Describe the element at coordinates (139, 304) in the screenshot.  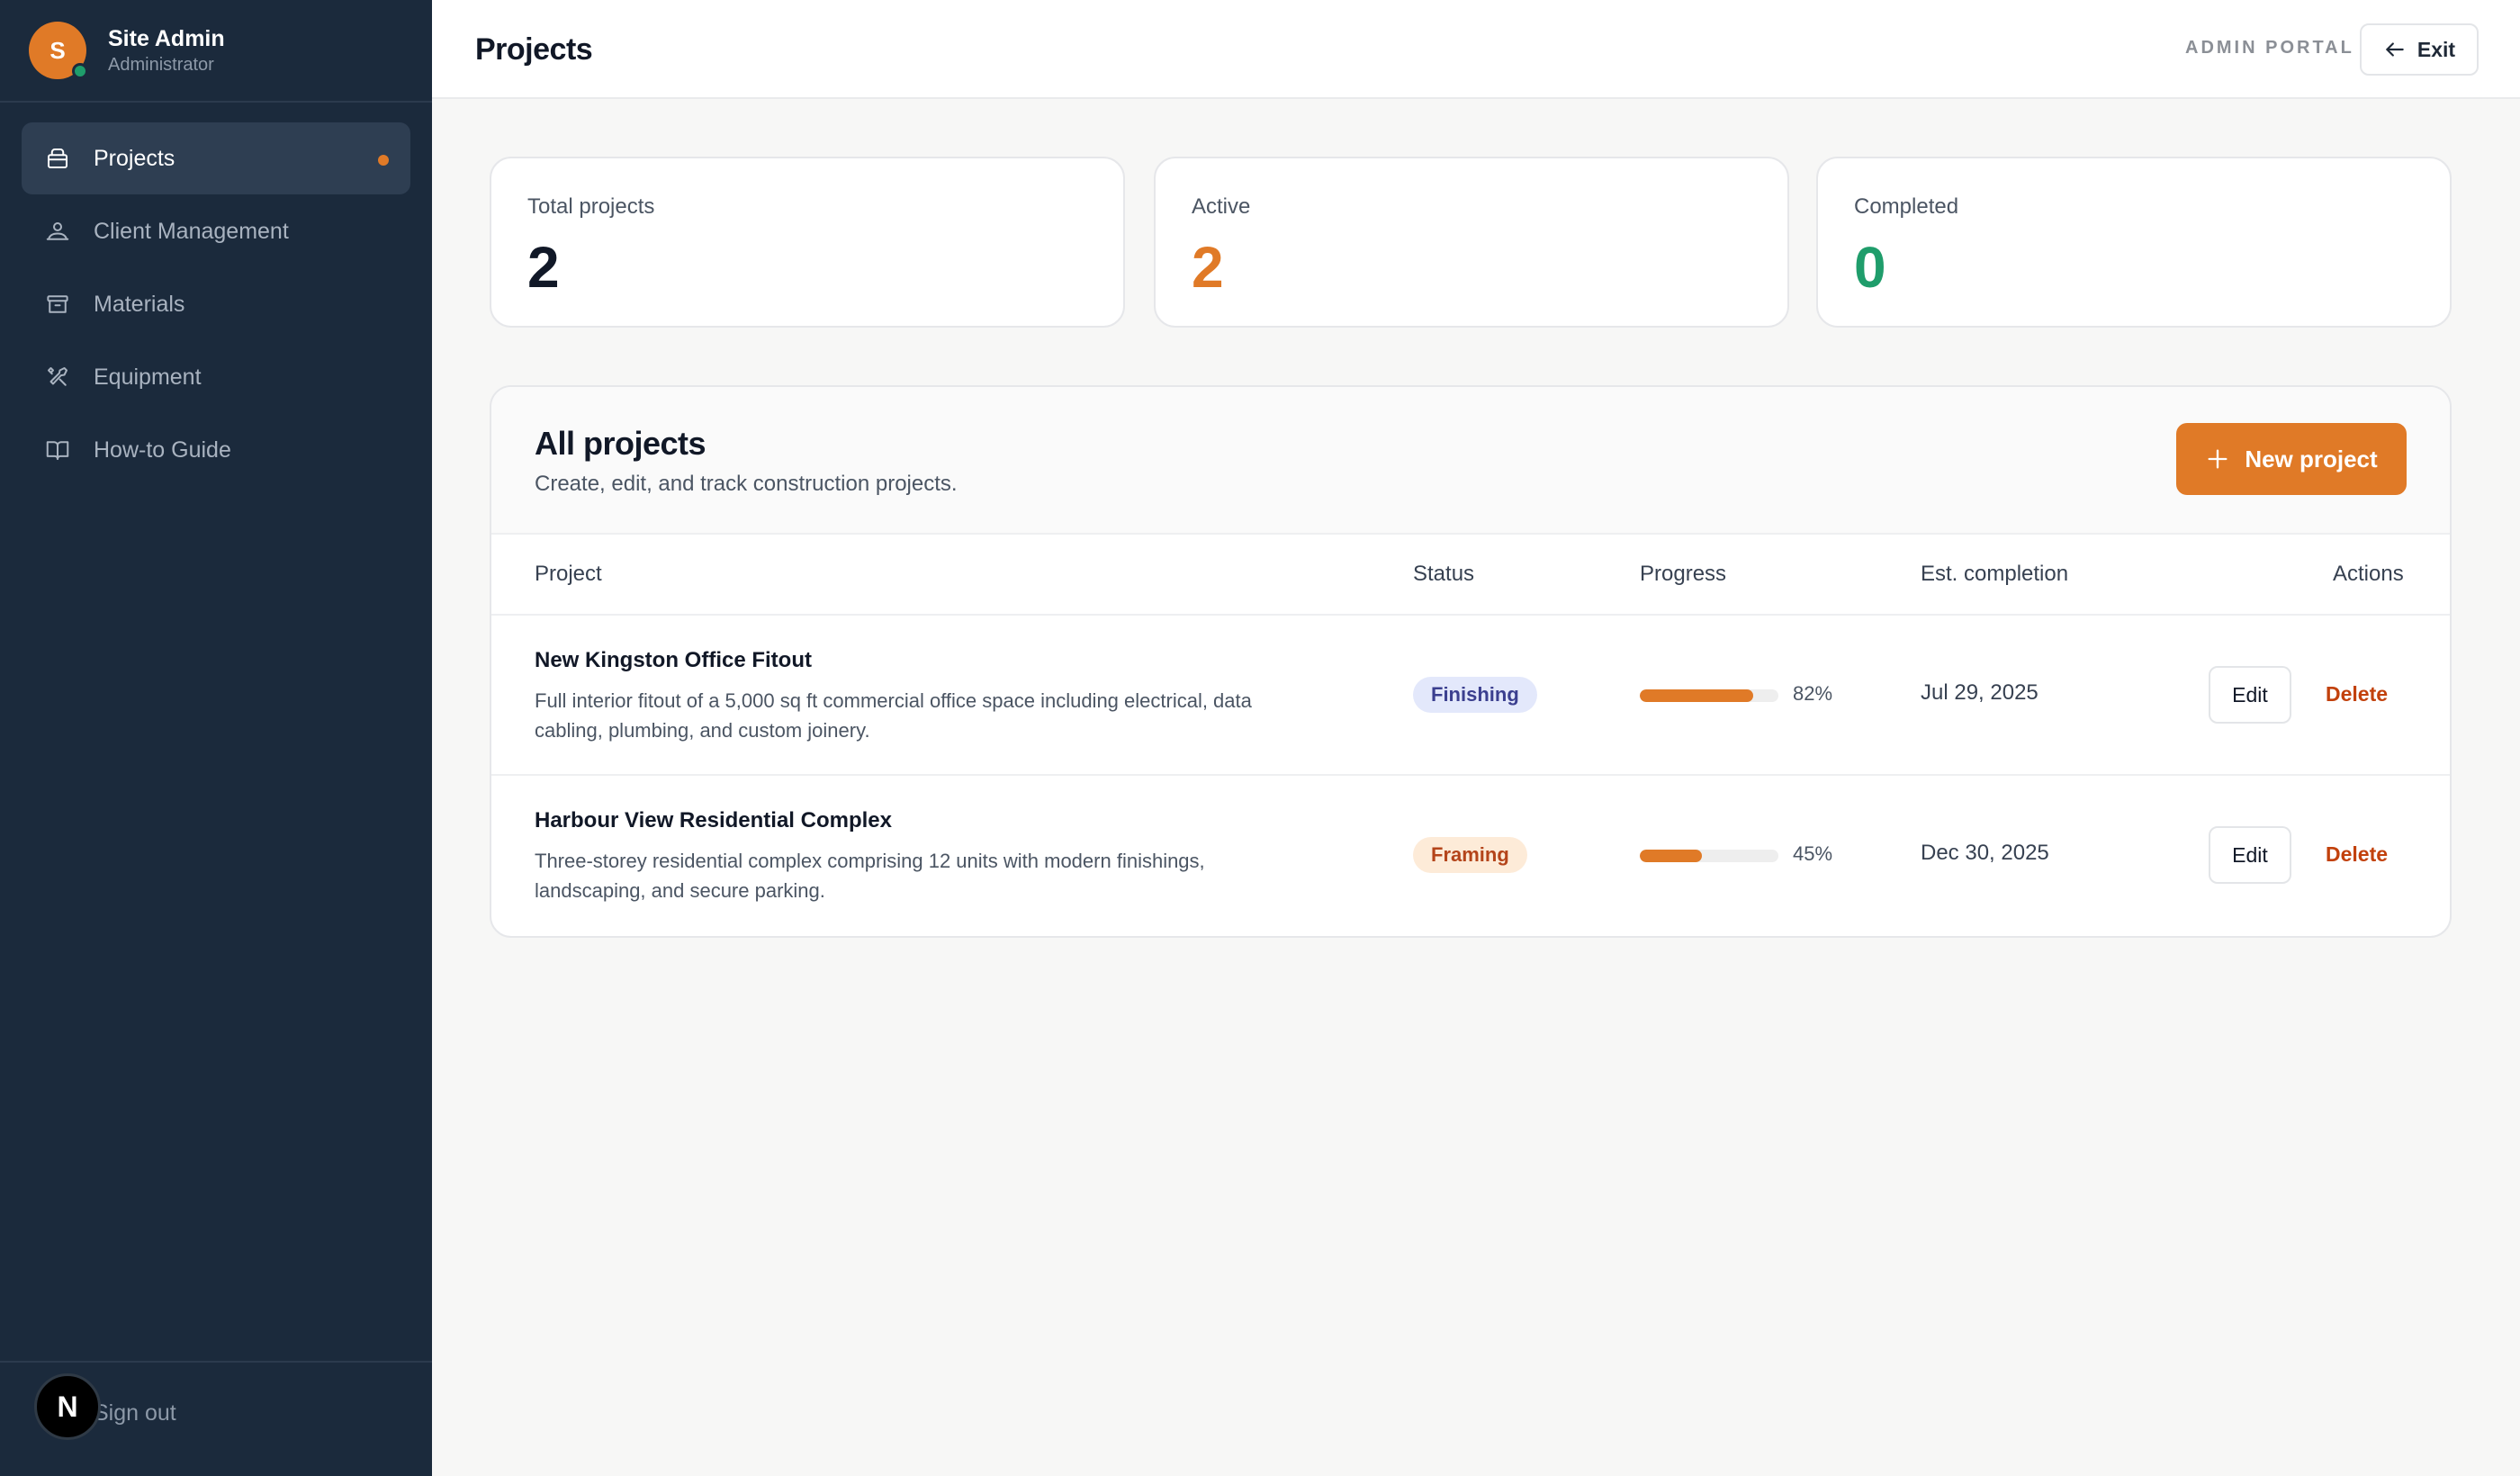
I see `sidebar-item-label: Materials` at that location.